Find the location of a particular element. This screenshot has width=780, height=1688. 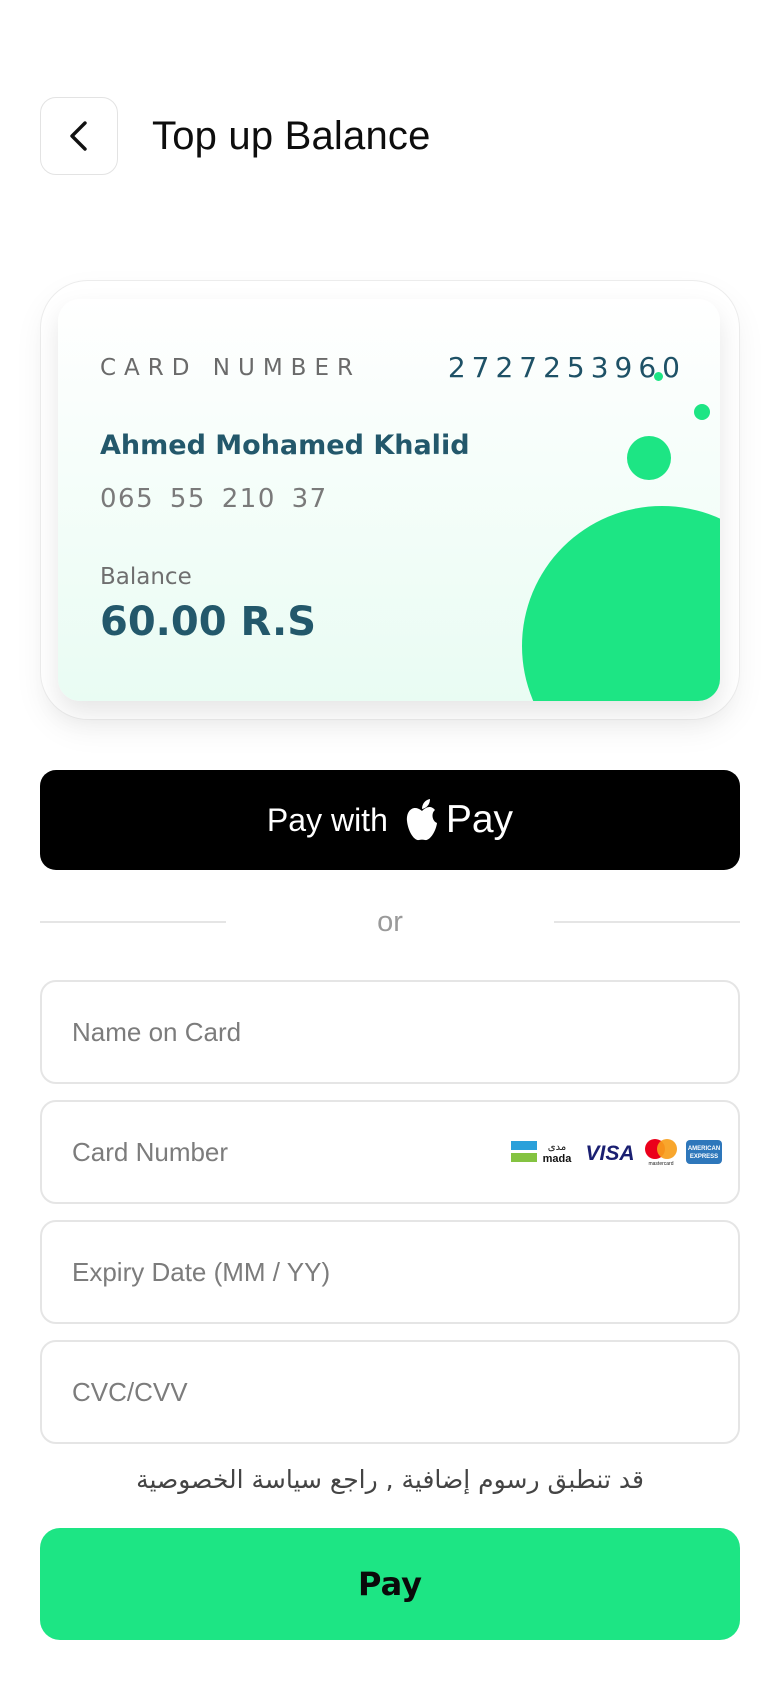

card-number-value: 2727253960 is located at coordinates (566, 367).